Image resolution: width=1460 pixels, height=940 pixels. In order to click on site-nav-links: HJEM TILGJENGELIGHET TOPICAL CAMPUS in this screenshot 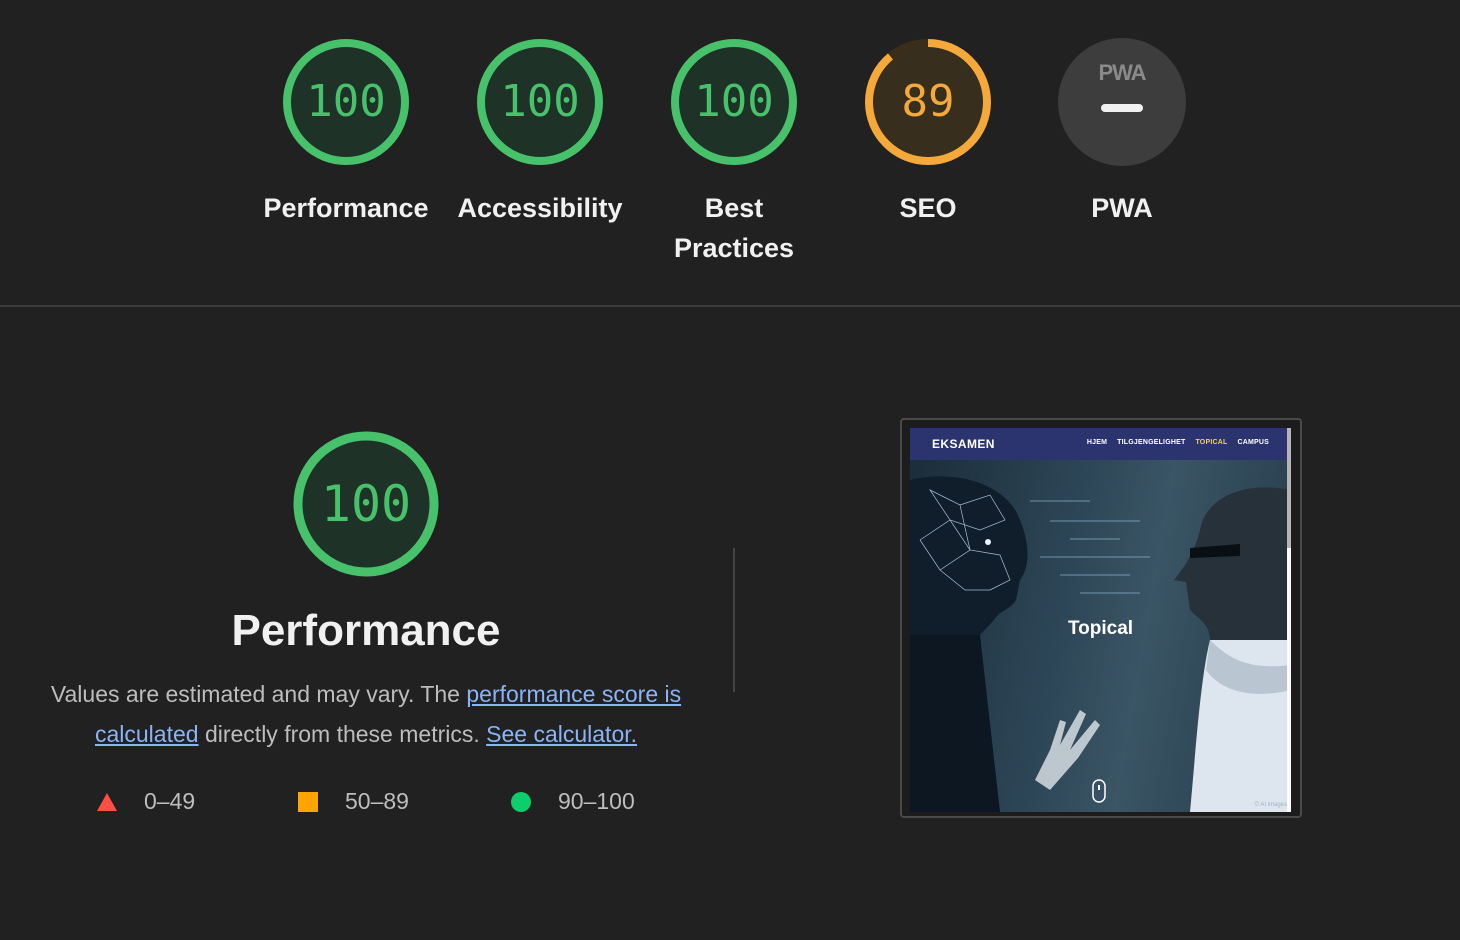, I will do `click(1178, 442)`.